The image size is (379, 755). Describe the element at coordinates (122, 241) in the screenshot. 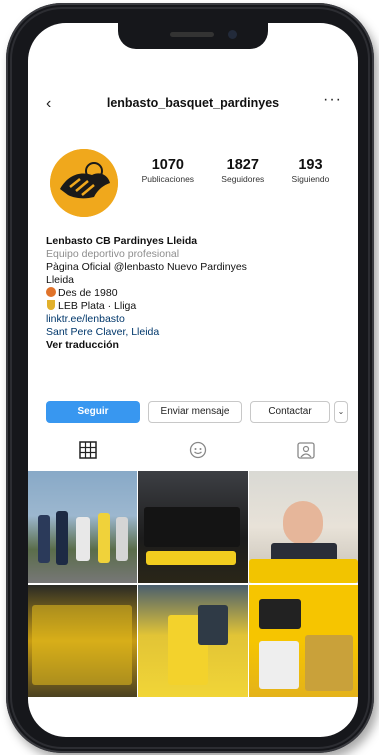

I see `bio-name: Lenbasto CB Pardinyes Lleida` at that location.